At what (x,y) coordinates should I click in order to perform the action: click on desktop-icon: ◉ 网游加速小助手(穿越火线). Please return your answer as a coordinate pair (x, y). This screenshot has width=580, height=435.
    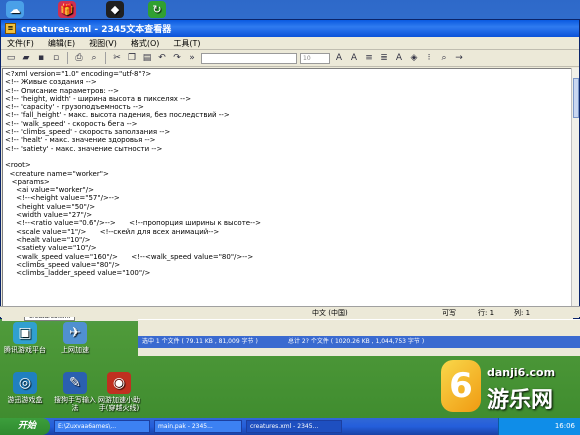
    Looking at the image, I should click on (119, 392).